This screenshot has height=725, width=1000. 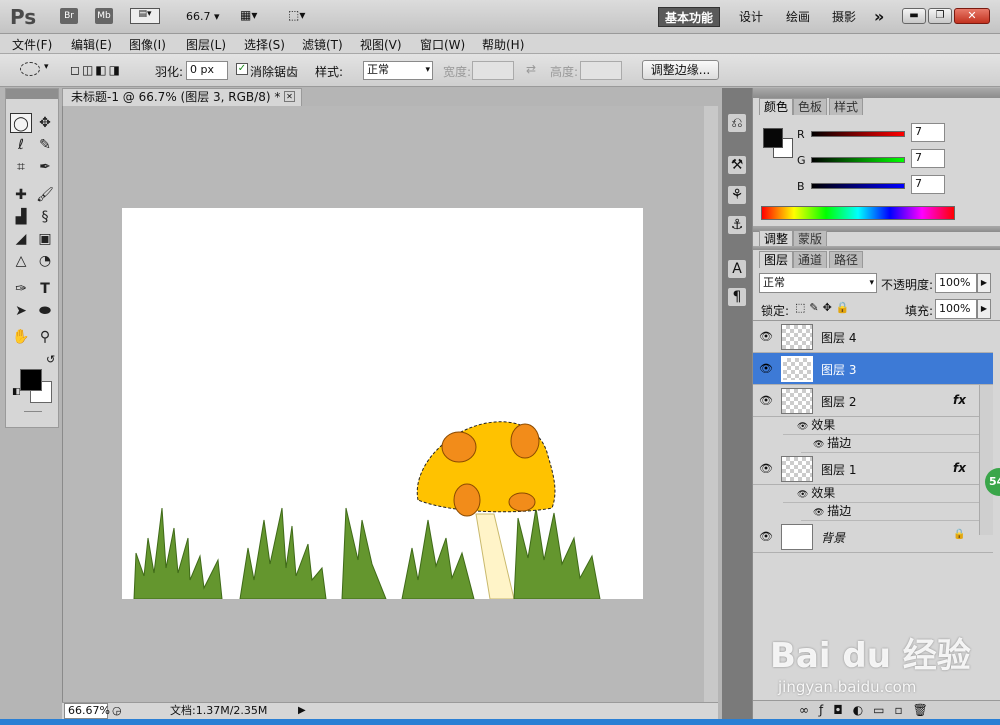 I want to click on layer-row-1: 👁 图层 1 fx, so click(x=873, y=469).